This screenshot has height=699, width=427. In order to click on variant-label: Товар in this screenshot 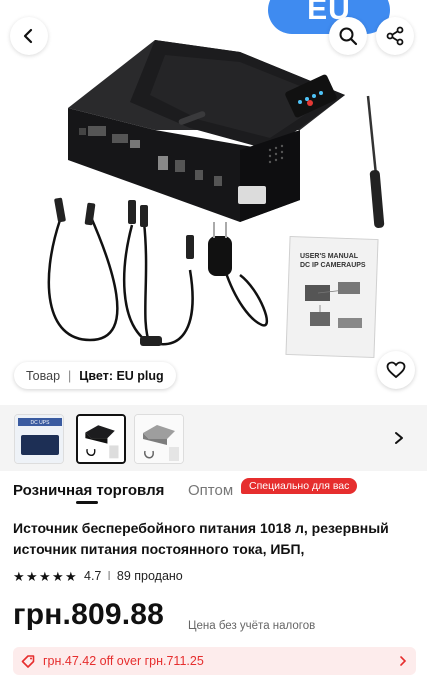, I will do `click(43, 375)`.